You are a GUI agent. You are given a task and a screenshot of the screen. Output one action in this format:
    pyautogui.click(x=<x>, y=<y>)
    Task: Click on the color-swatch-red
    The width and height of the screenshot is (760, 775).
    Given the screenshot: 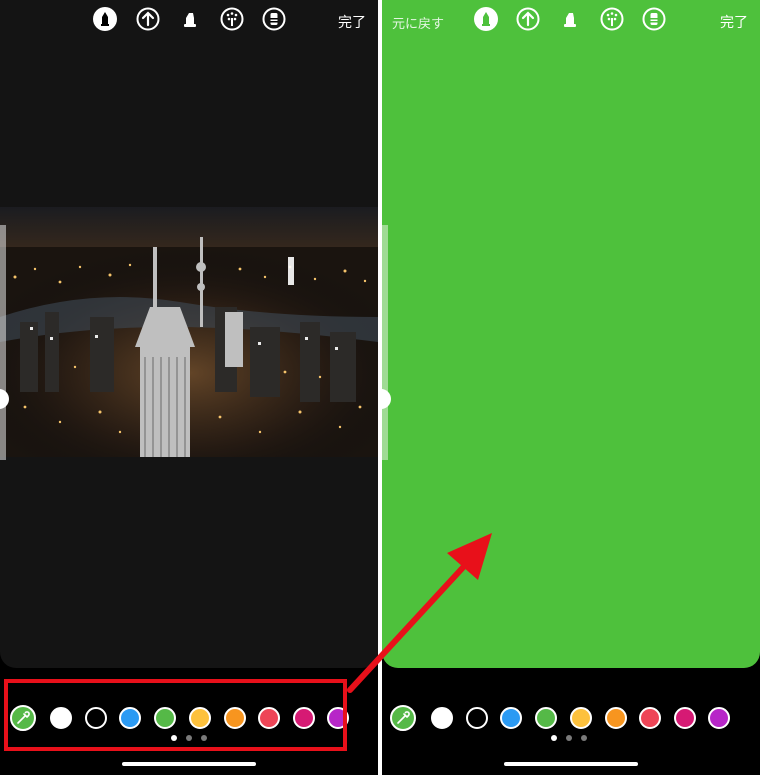 What is the action you would take?
    pyautogui.click(x=650, y=718)
    